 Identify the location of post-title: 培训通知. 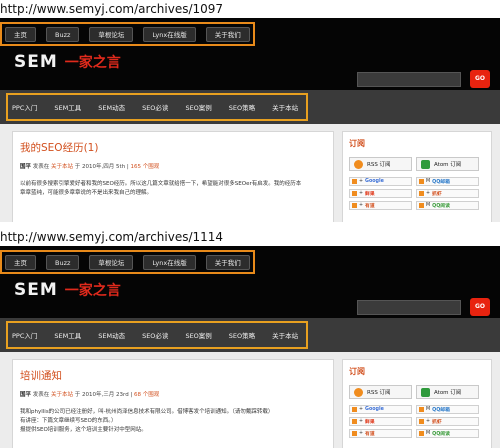
(173, 375).